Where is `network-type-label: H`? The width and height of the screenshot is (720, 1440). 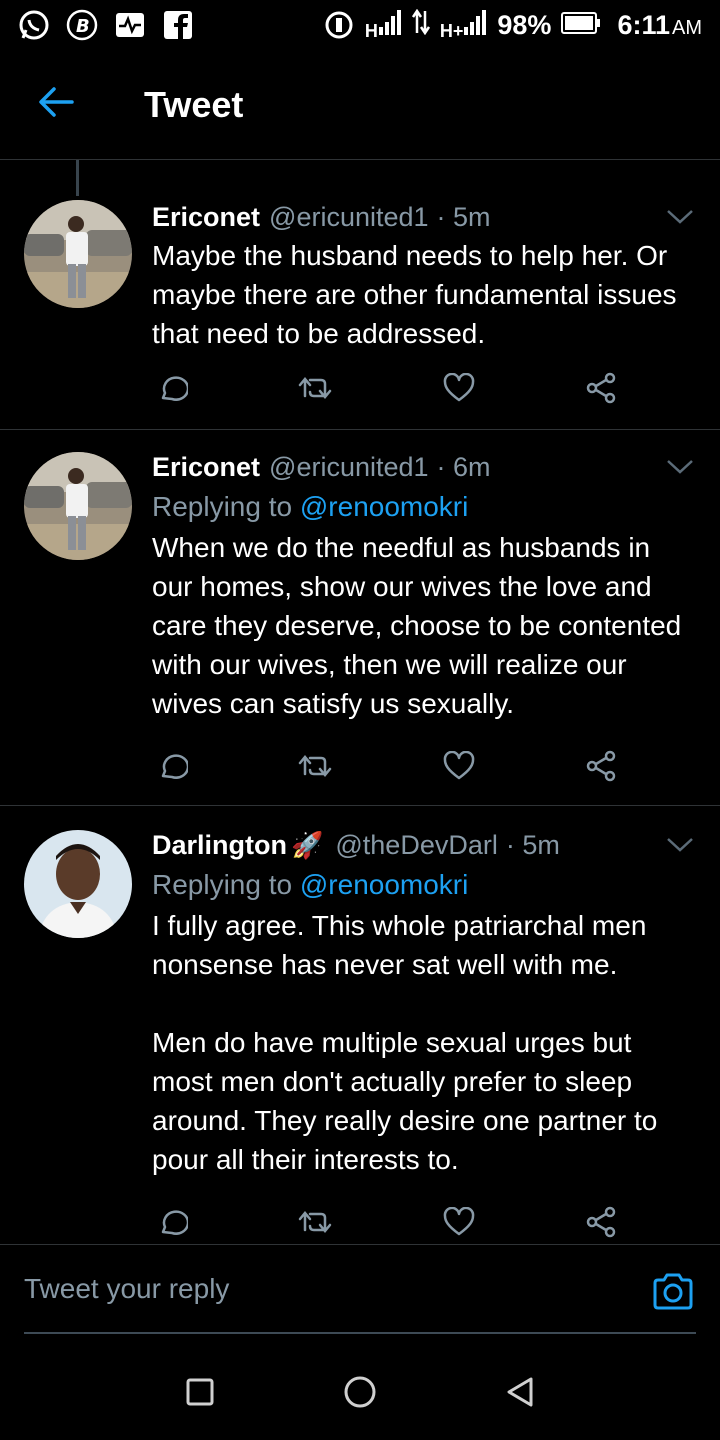
network-type-label: H is located at coordinates (371, 30).